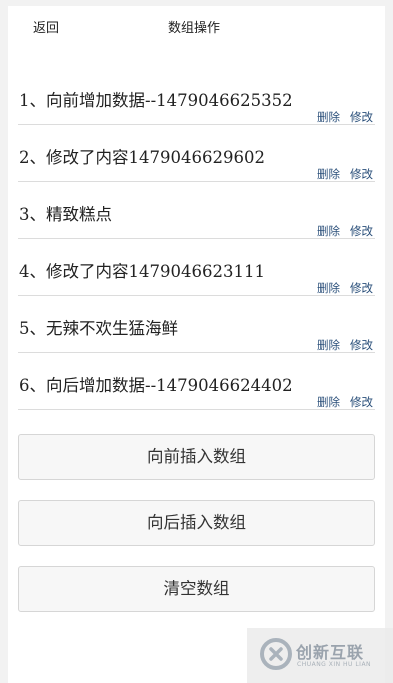  Describe the element at coordinates (46, 26) in the screenshot. I see `back-button: 返回` at that location.